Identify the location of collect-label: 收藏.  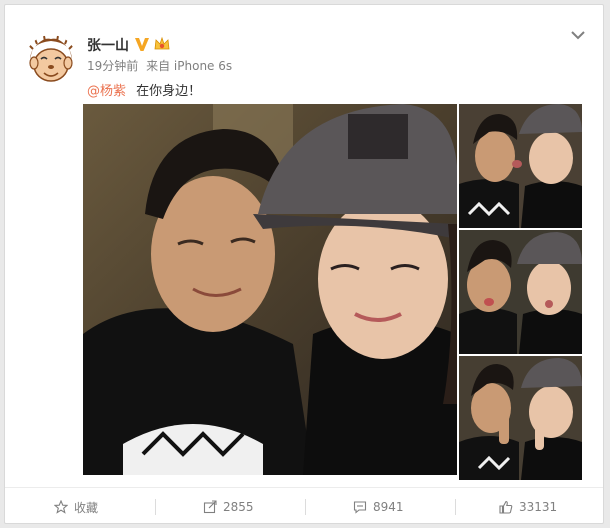
(86, 507).